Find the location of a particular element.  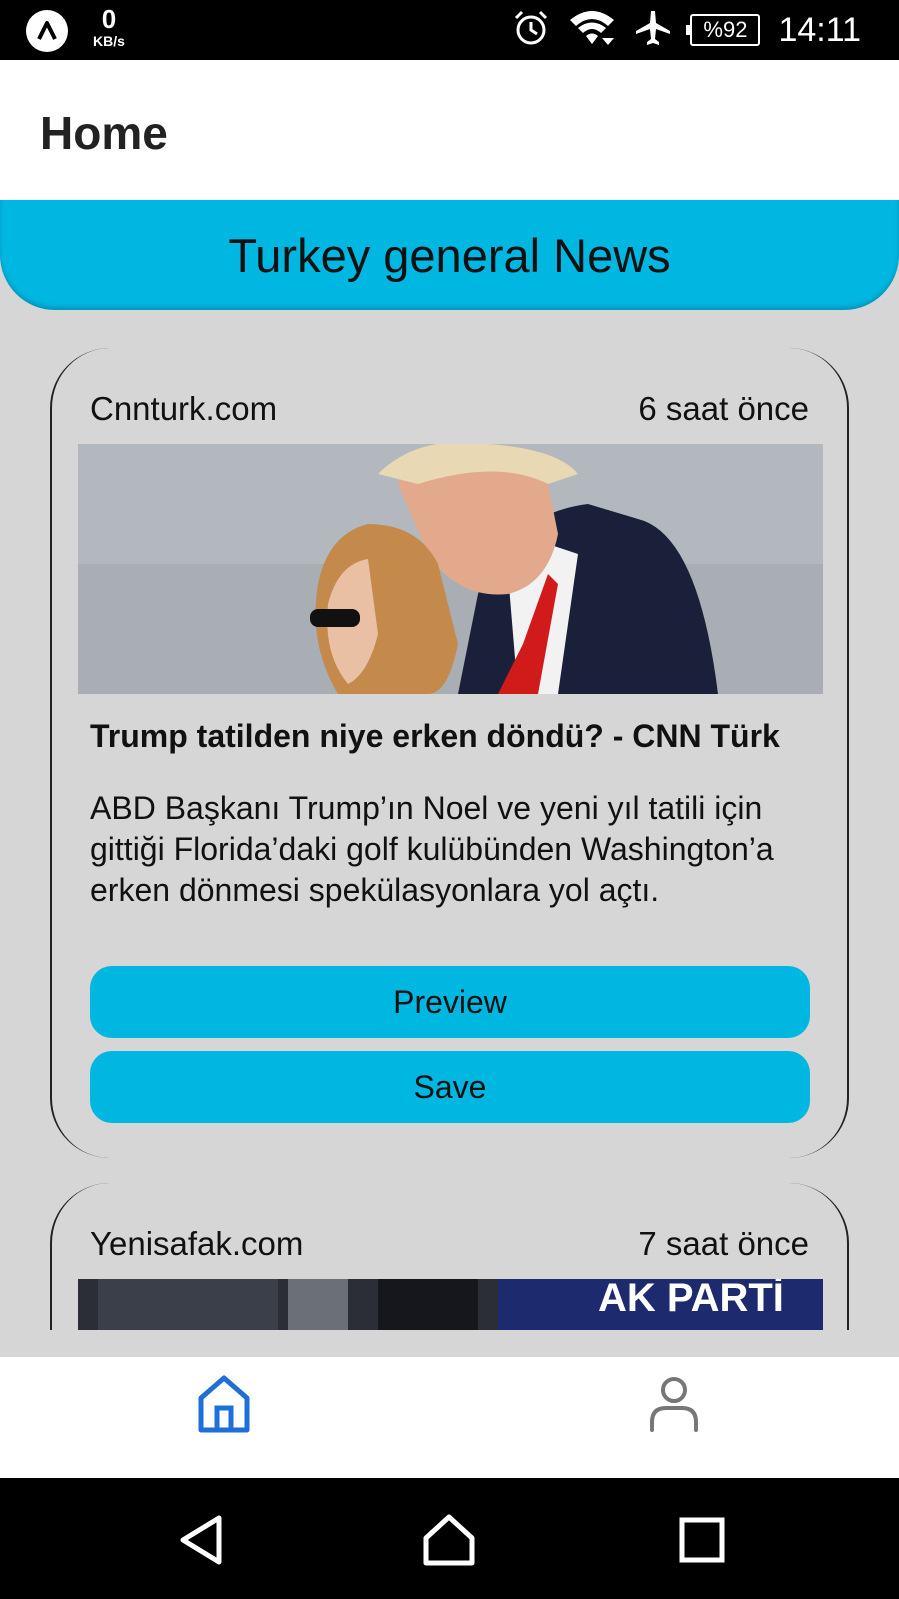

category-banner: Turkey general News is located at coordinates (449, 255).